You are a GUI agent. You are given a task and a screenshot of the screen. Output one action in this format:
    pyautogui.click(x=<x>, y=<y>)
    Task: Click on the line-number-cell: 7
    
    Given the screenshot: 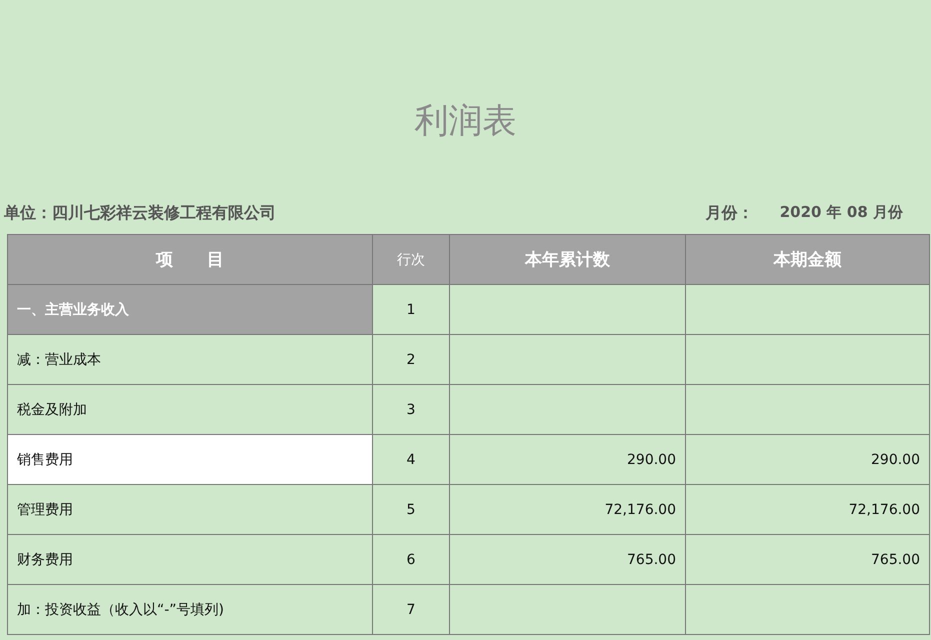 What is the action you would take?
    pyautogui.click(x=411, y=609)
    